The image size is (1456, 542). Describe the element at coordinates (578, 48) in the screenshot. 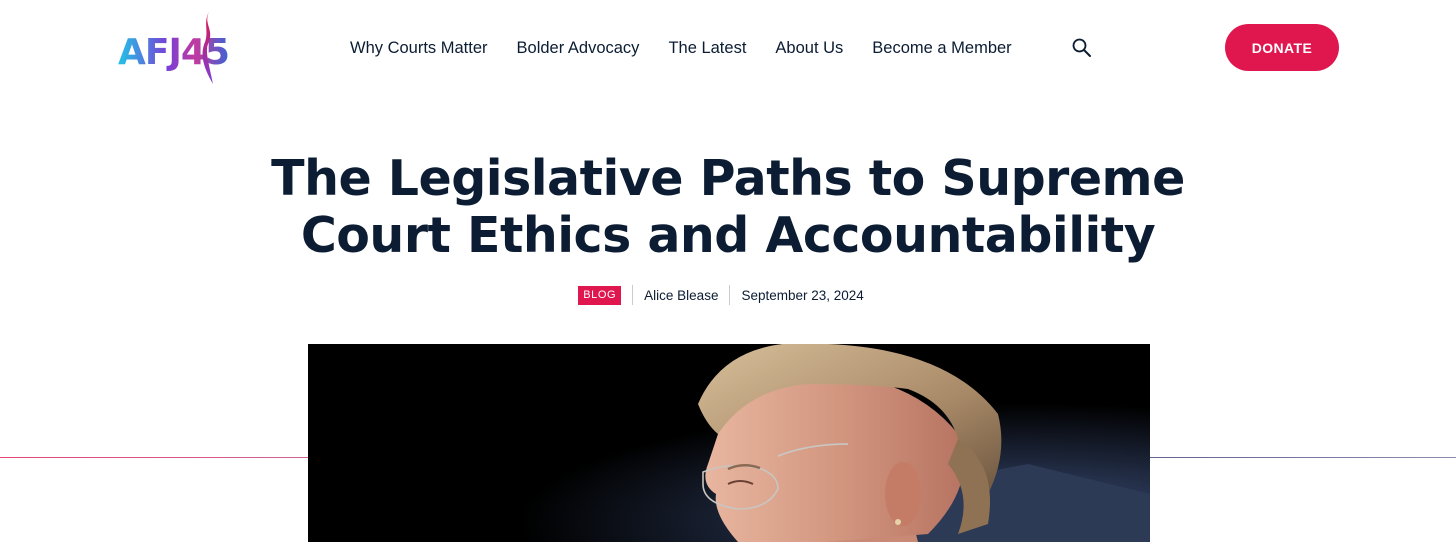

I see `nav-item-bolder-advocacy: Bolder Advocacy` at that location.